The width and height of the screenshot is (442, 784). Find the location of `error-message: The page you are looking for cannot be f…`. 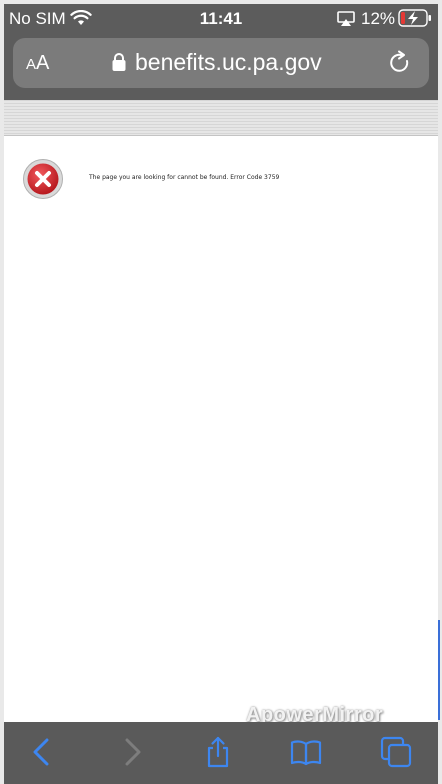

error-message: The page you are looking for cannot be f… is located at coordinates (184, 177).